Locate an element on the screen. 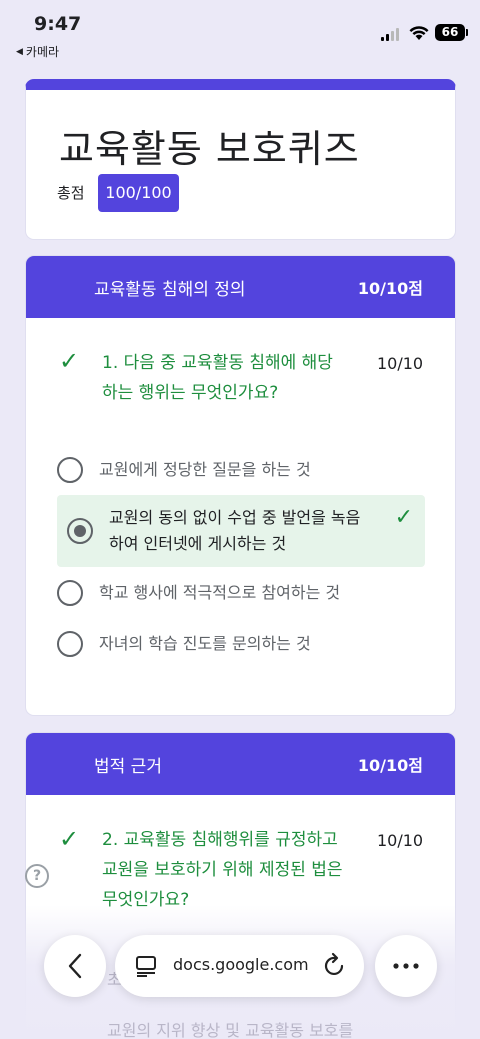  question-line-2: 교원을 보호하기 위해 제정된 법은 is located at coordinates (222, 870).